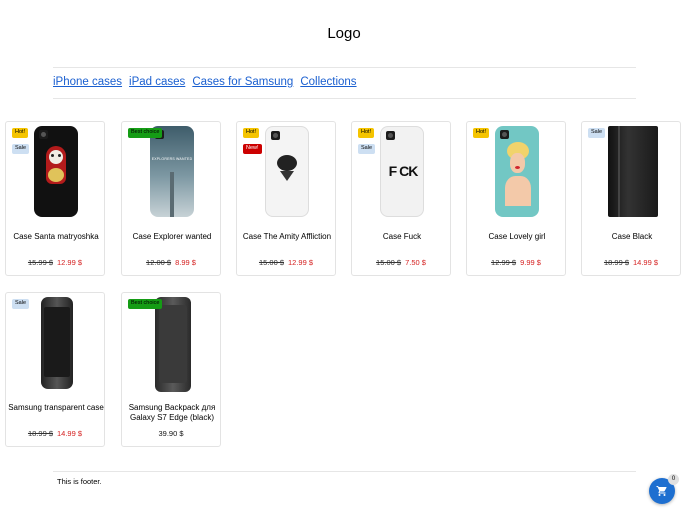 The height and width of the screenshot is (512, 688). I want to click on product-image: F CK, so click(402, 171).